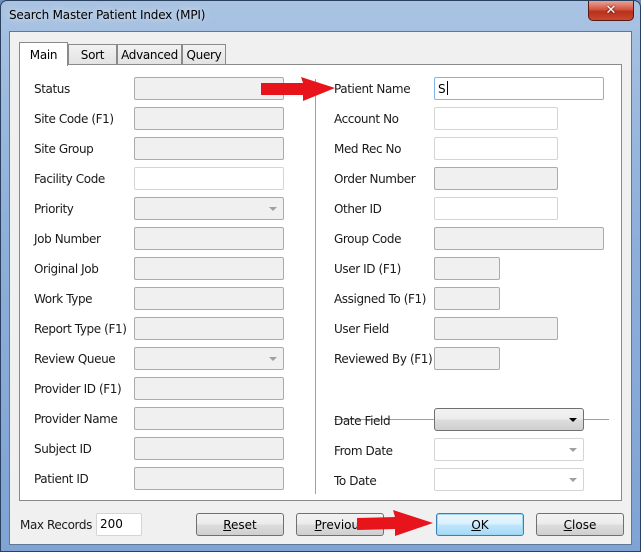 This screenshot has width=641, height=552. I want to click on priority-label: Priority, so click(54, 209).